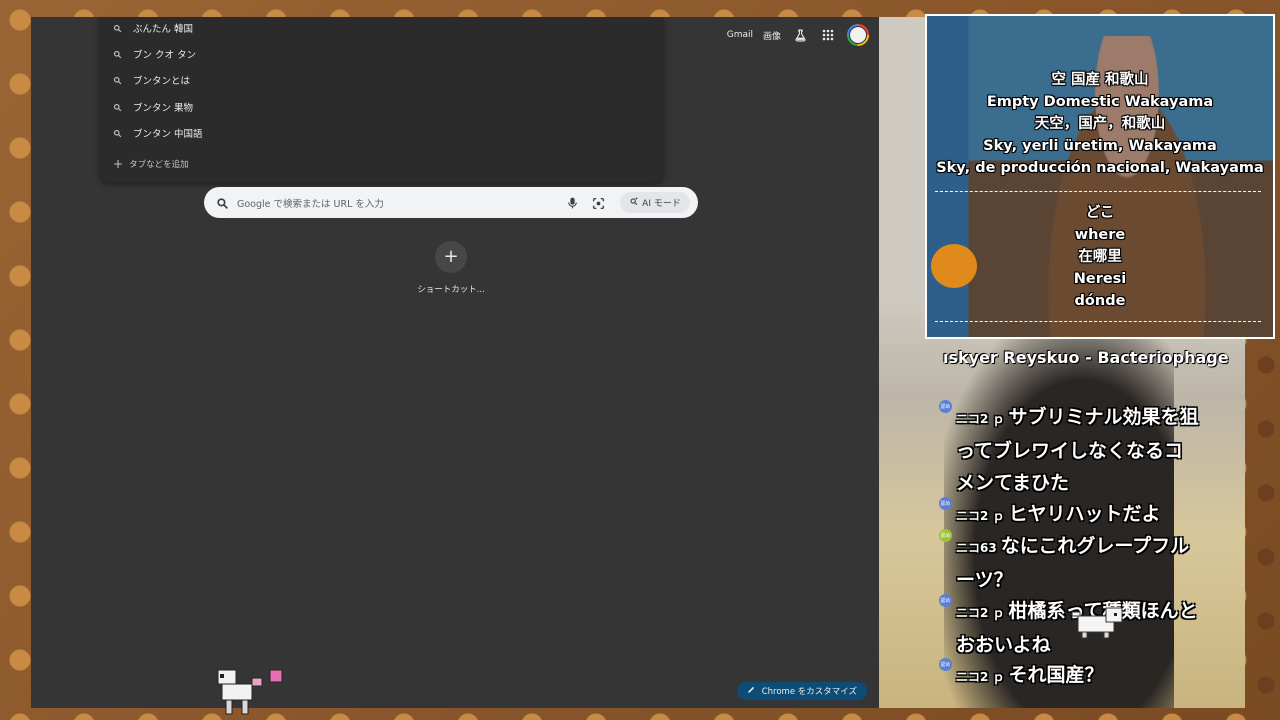 The width and height of the screenshot is (1280, 720). What do you see at coordinates (1096, 563) in the screenshot?
I see `chat-comment: ニコ63 なにこれグレープフル ーツ？` at bounding box center [1096, 563].